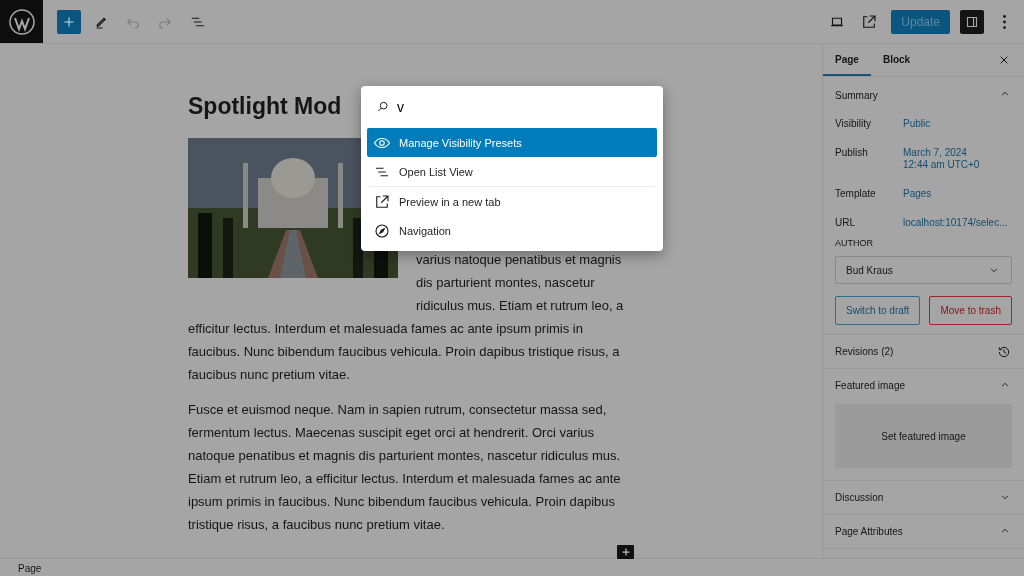 The height and width of the screenshot is (576, 1024). Describe the element at coordinates (847, 60) in the screenshot. I see `sidebar-tab: Page` at that location.